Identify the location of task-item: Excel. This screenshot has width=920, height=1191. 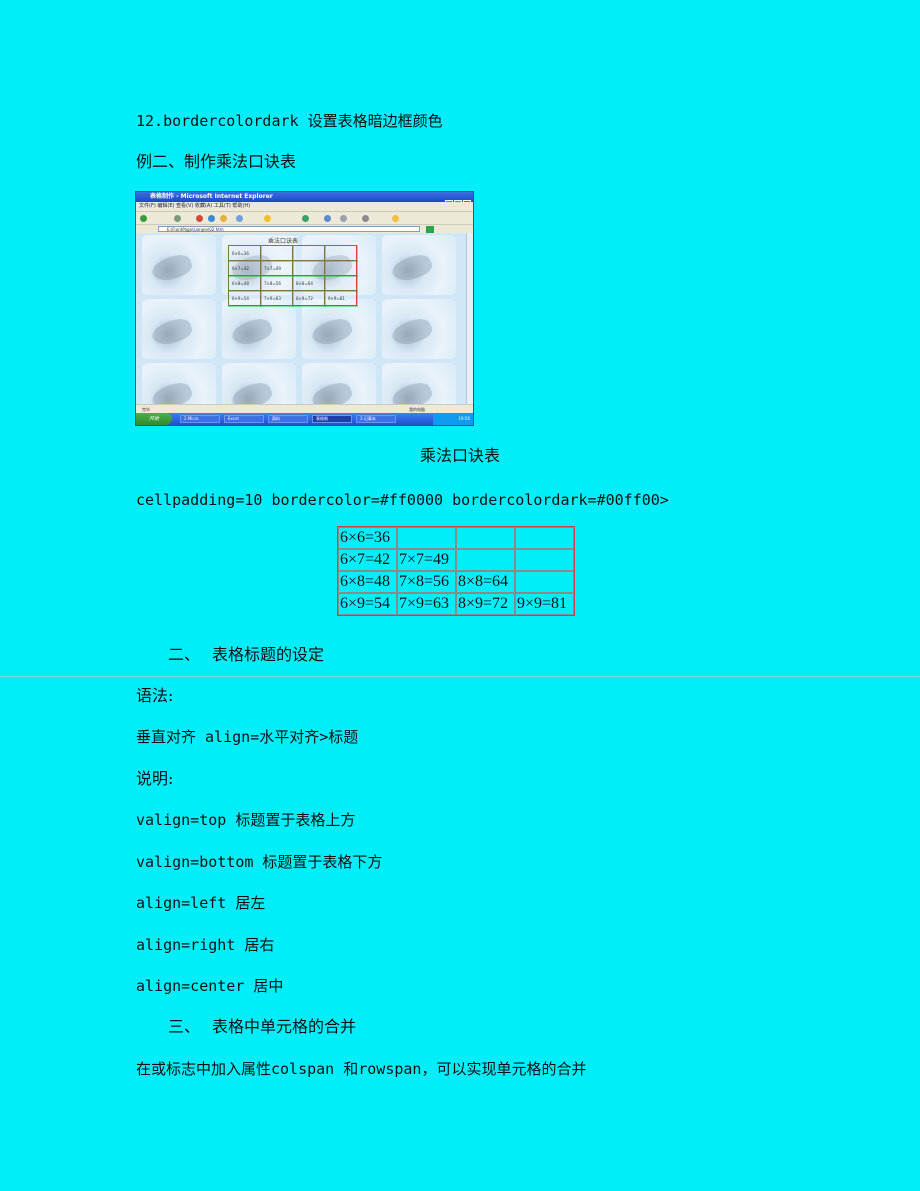
(244, 419).